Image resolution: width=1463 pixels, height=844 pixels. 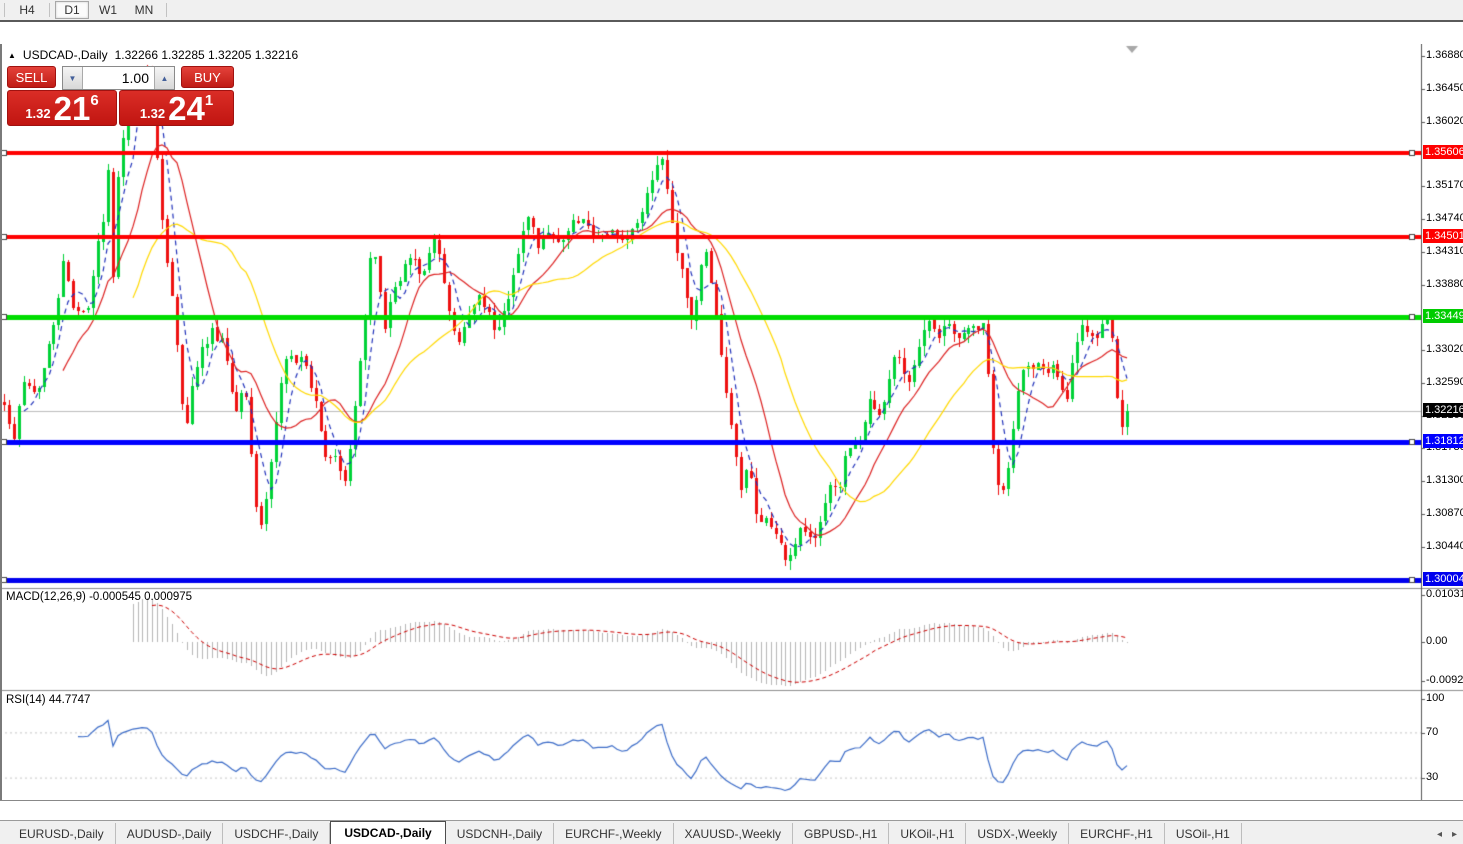 What do you see at coordinates (1444, 120) in the screenshot?
I see `price-tick-label: 1.36020` at bounding box center [1444, 120].